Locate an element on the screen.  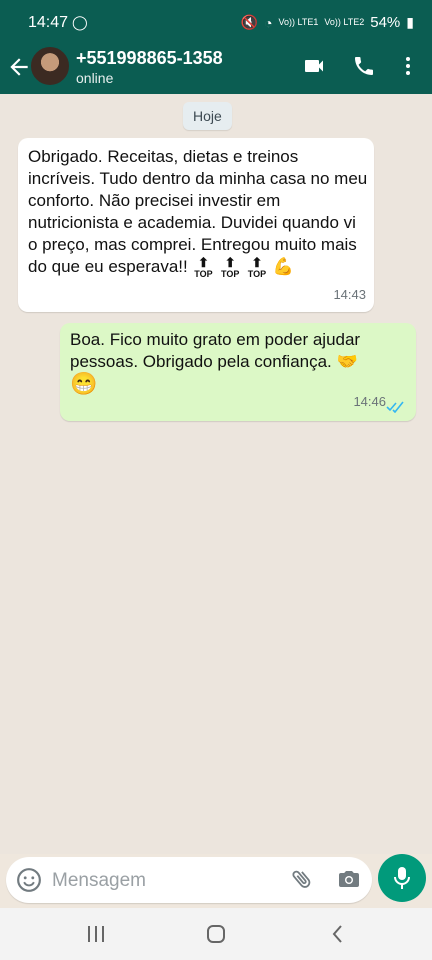
message-input-bar is located at coordinates (189, 880).